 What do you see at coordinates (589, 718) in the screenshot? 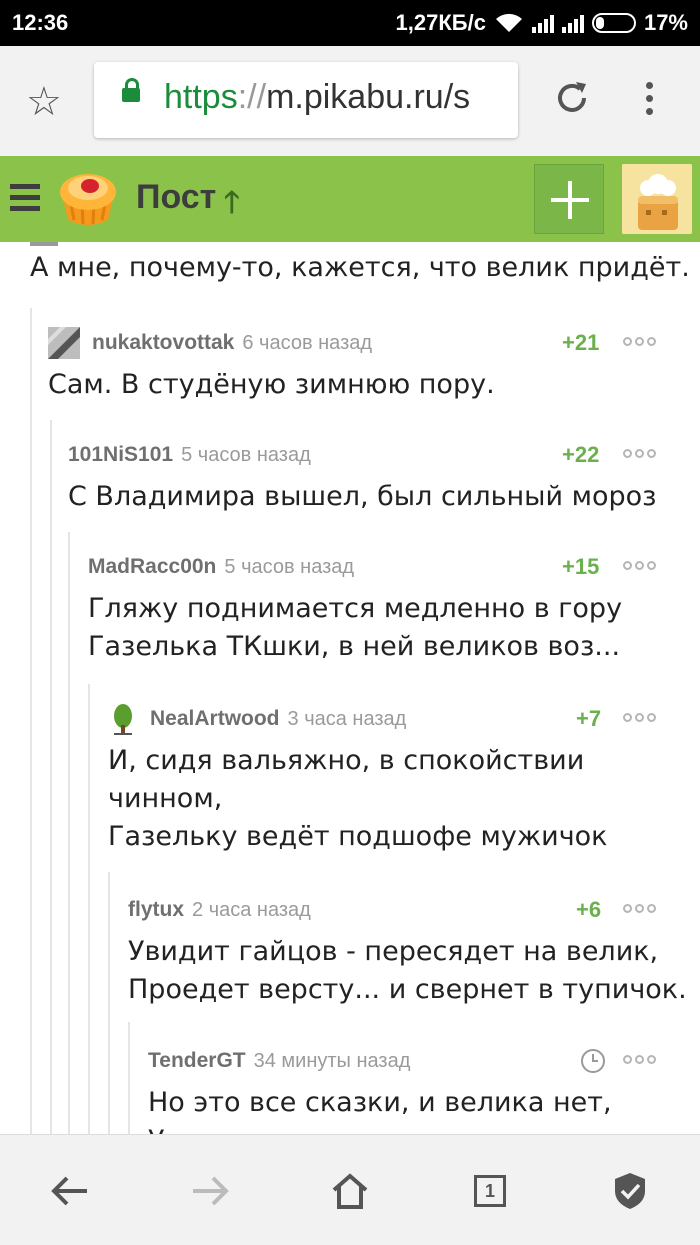
I see `comment-score: +7` at bounding box center [589, 718].